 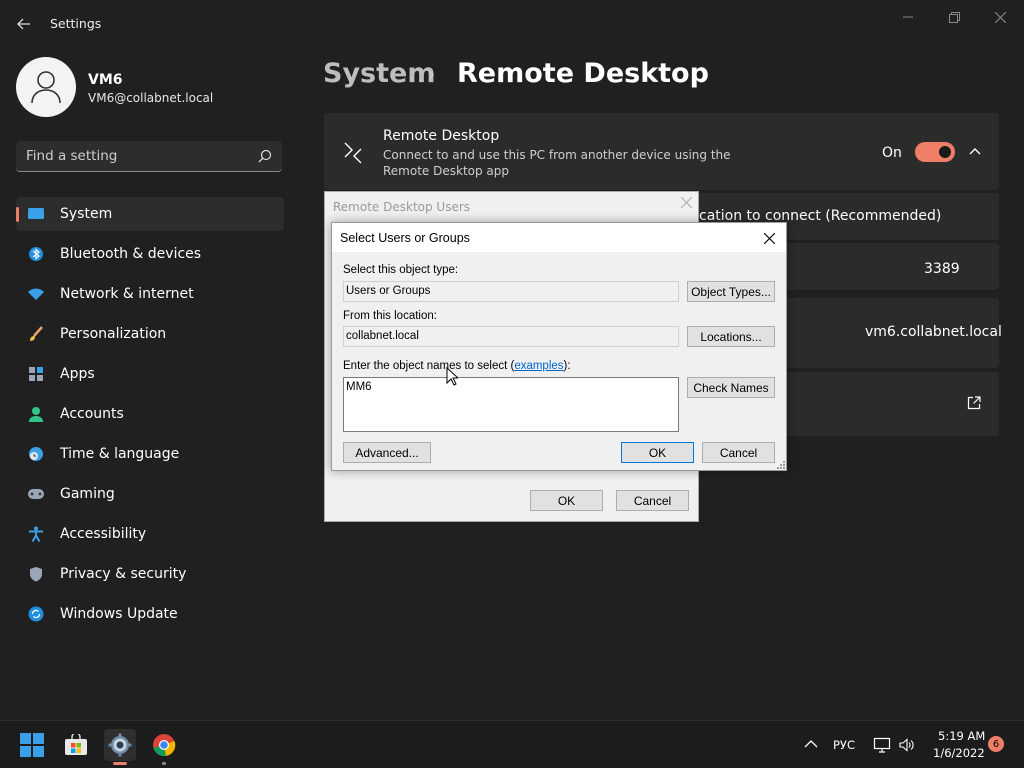 I want to click on update-icon, so click(x=36, y=614).